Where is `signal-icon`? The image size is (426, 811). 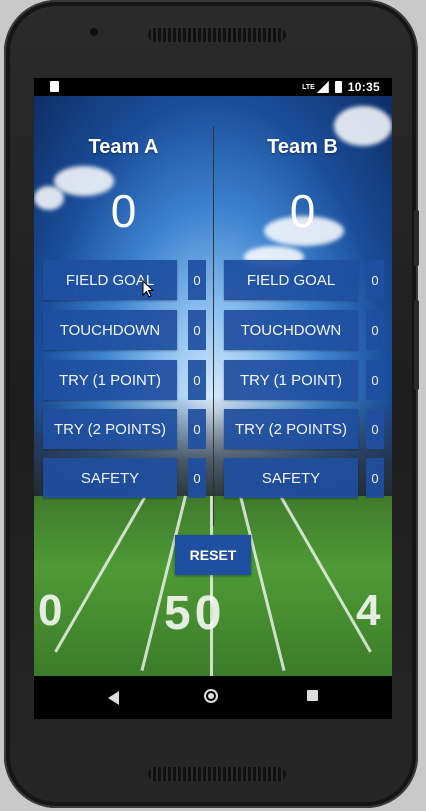
signal-icon is located at coordinates (322, 87).